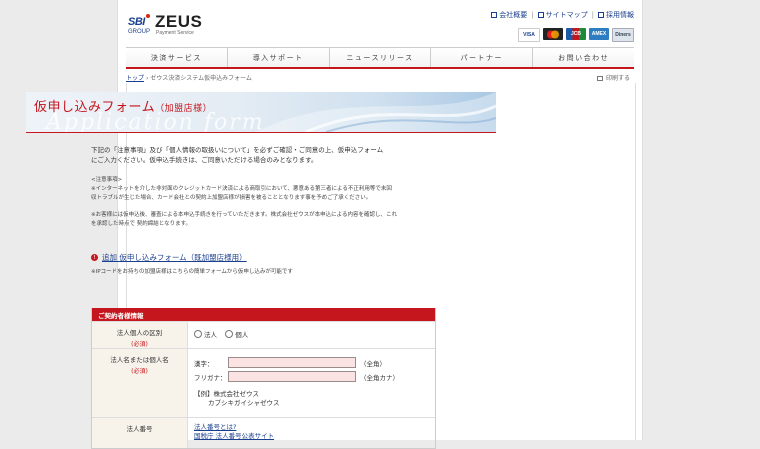 The width and height of the screenshot is (760, 449). I want to click on kanji-hint: （全角）, so click(373, 363).